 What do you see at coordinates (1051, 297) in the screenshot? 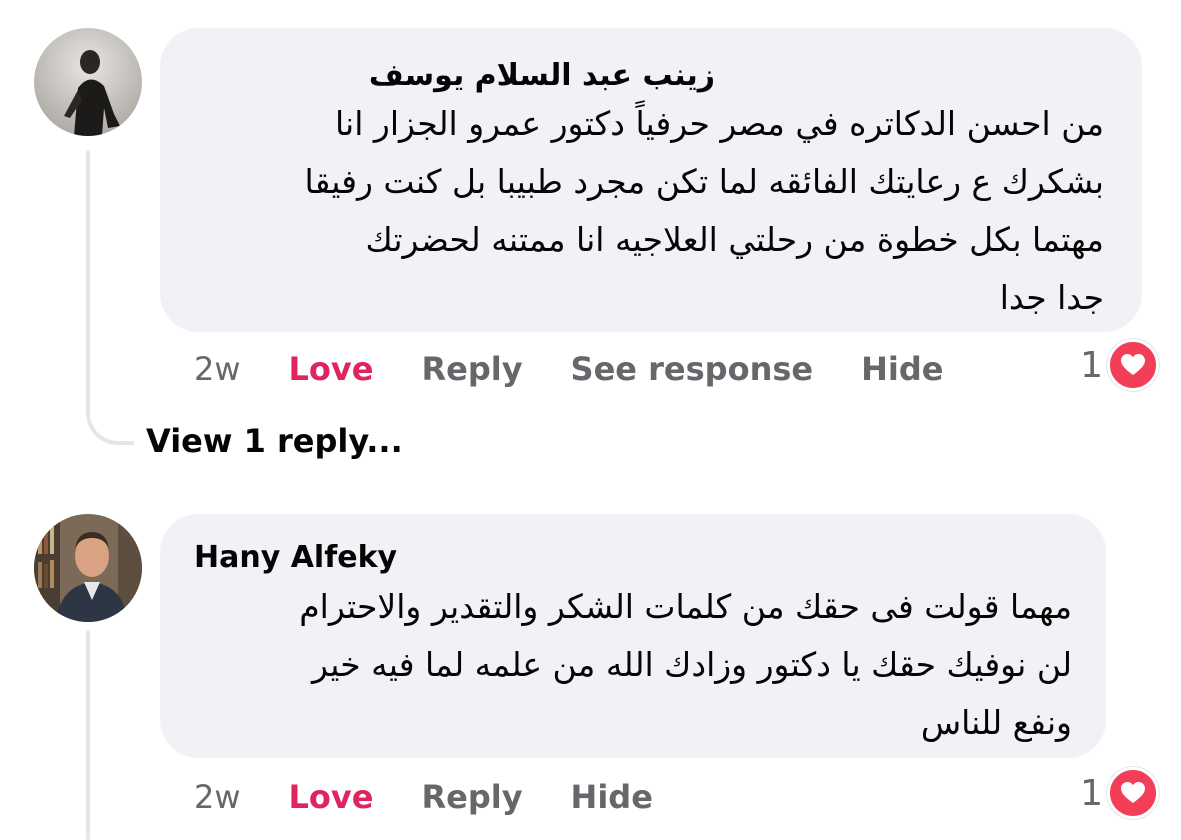
I see `comment-line: جدا جدا` at bounding box center [1051, 297].